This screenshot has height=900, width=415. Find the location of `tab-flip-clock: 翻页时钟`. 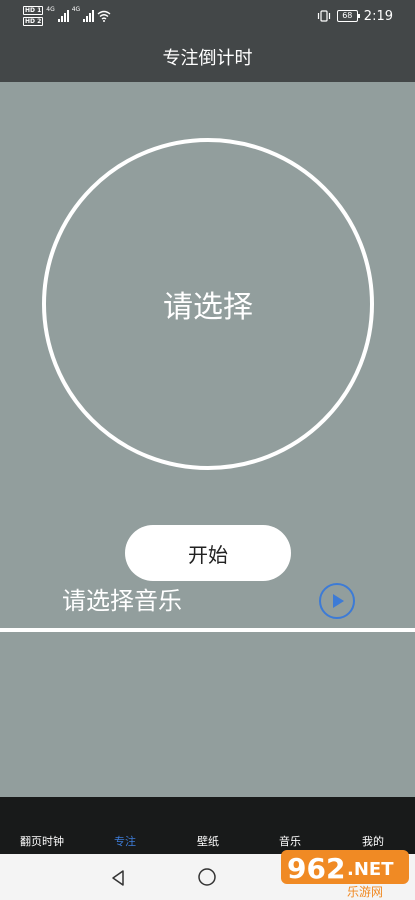

tab-flip-clock: 翻页时钟 is located at coordinates (42, 841).